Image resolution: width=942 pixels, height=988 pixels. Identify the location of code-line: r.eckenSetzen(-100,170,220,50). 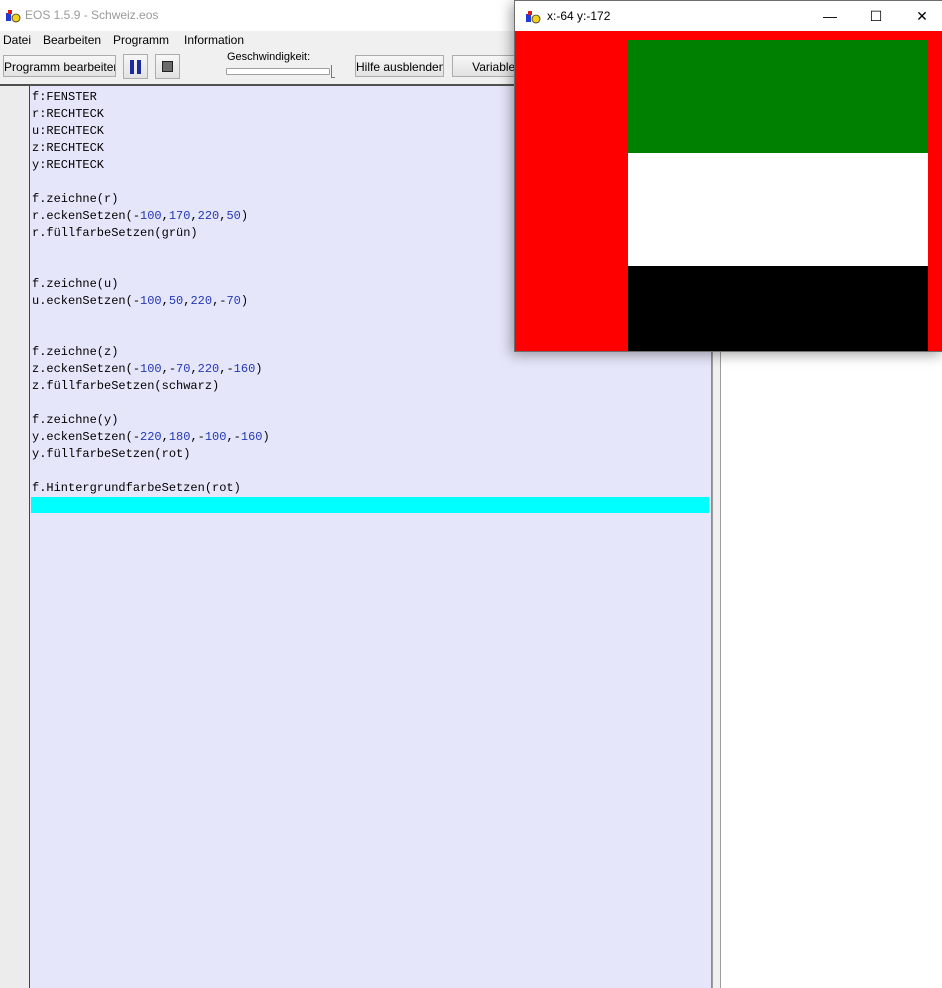
(140, 216).